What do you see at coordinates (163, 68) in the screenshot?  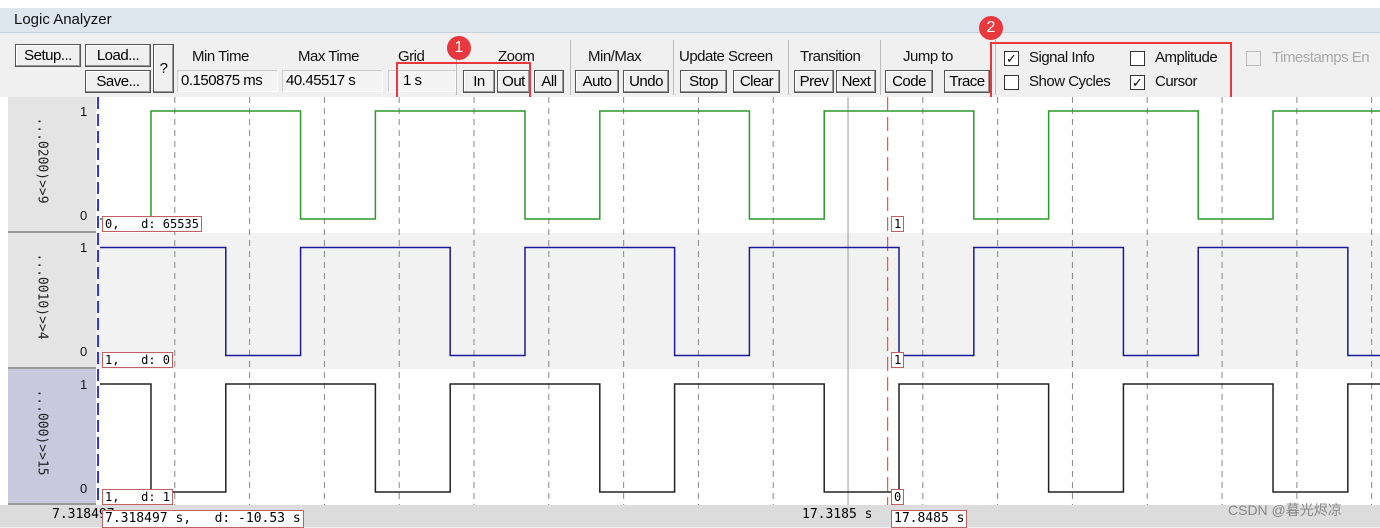 I see `help-button: ?` at bounding box center [163, 68].